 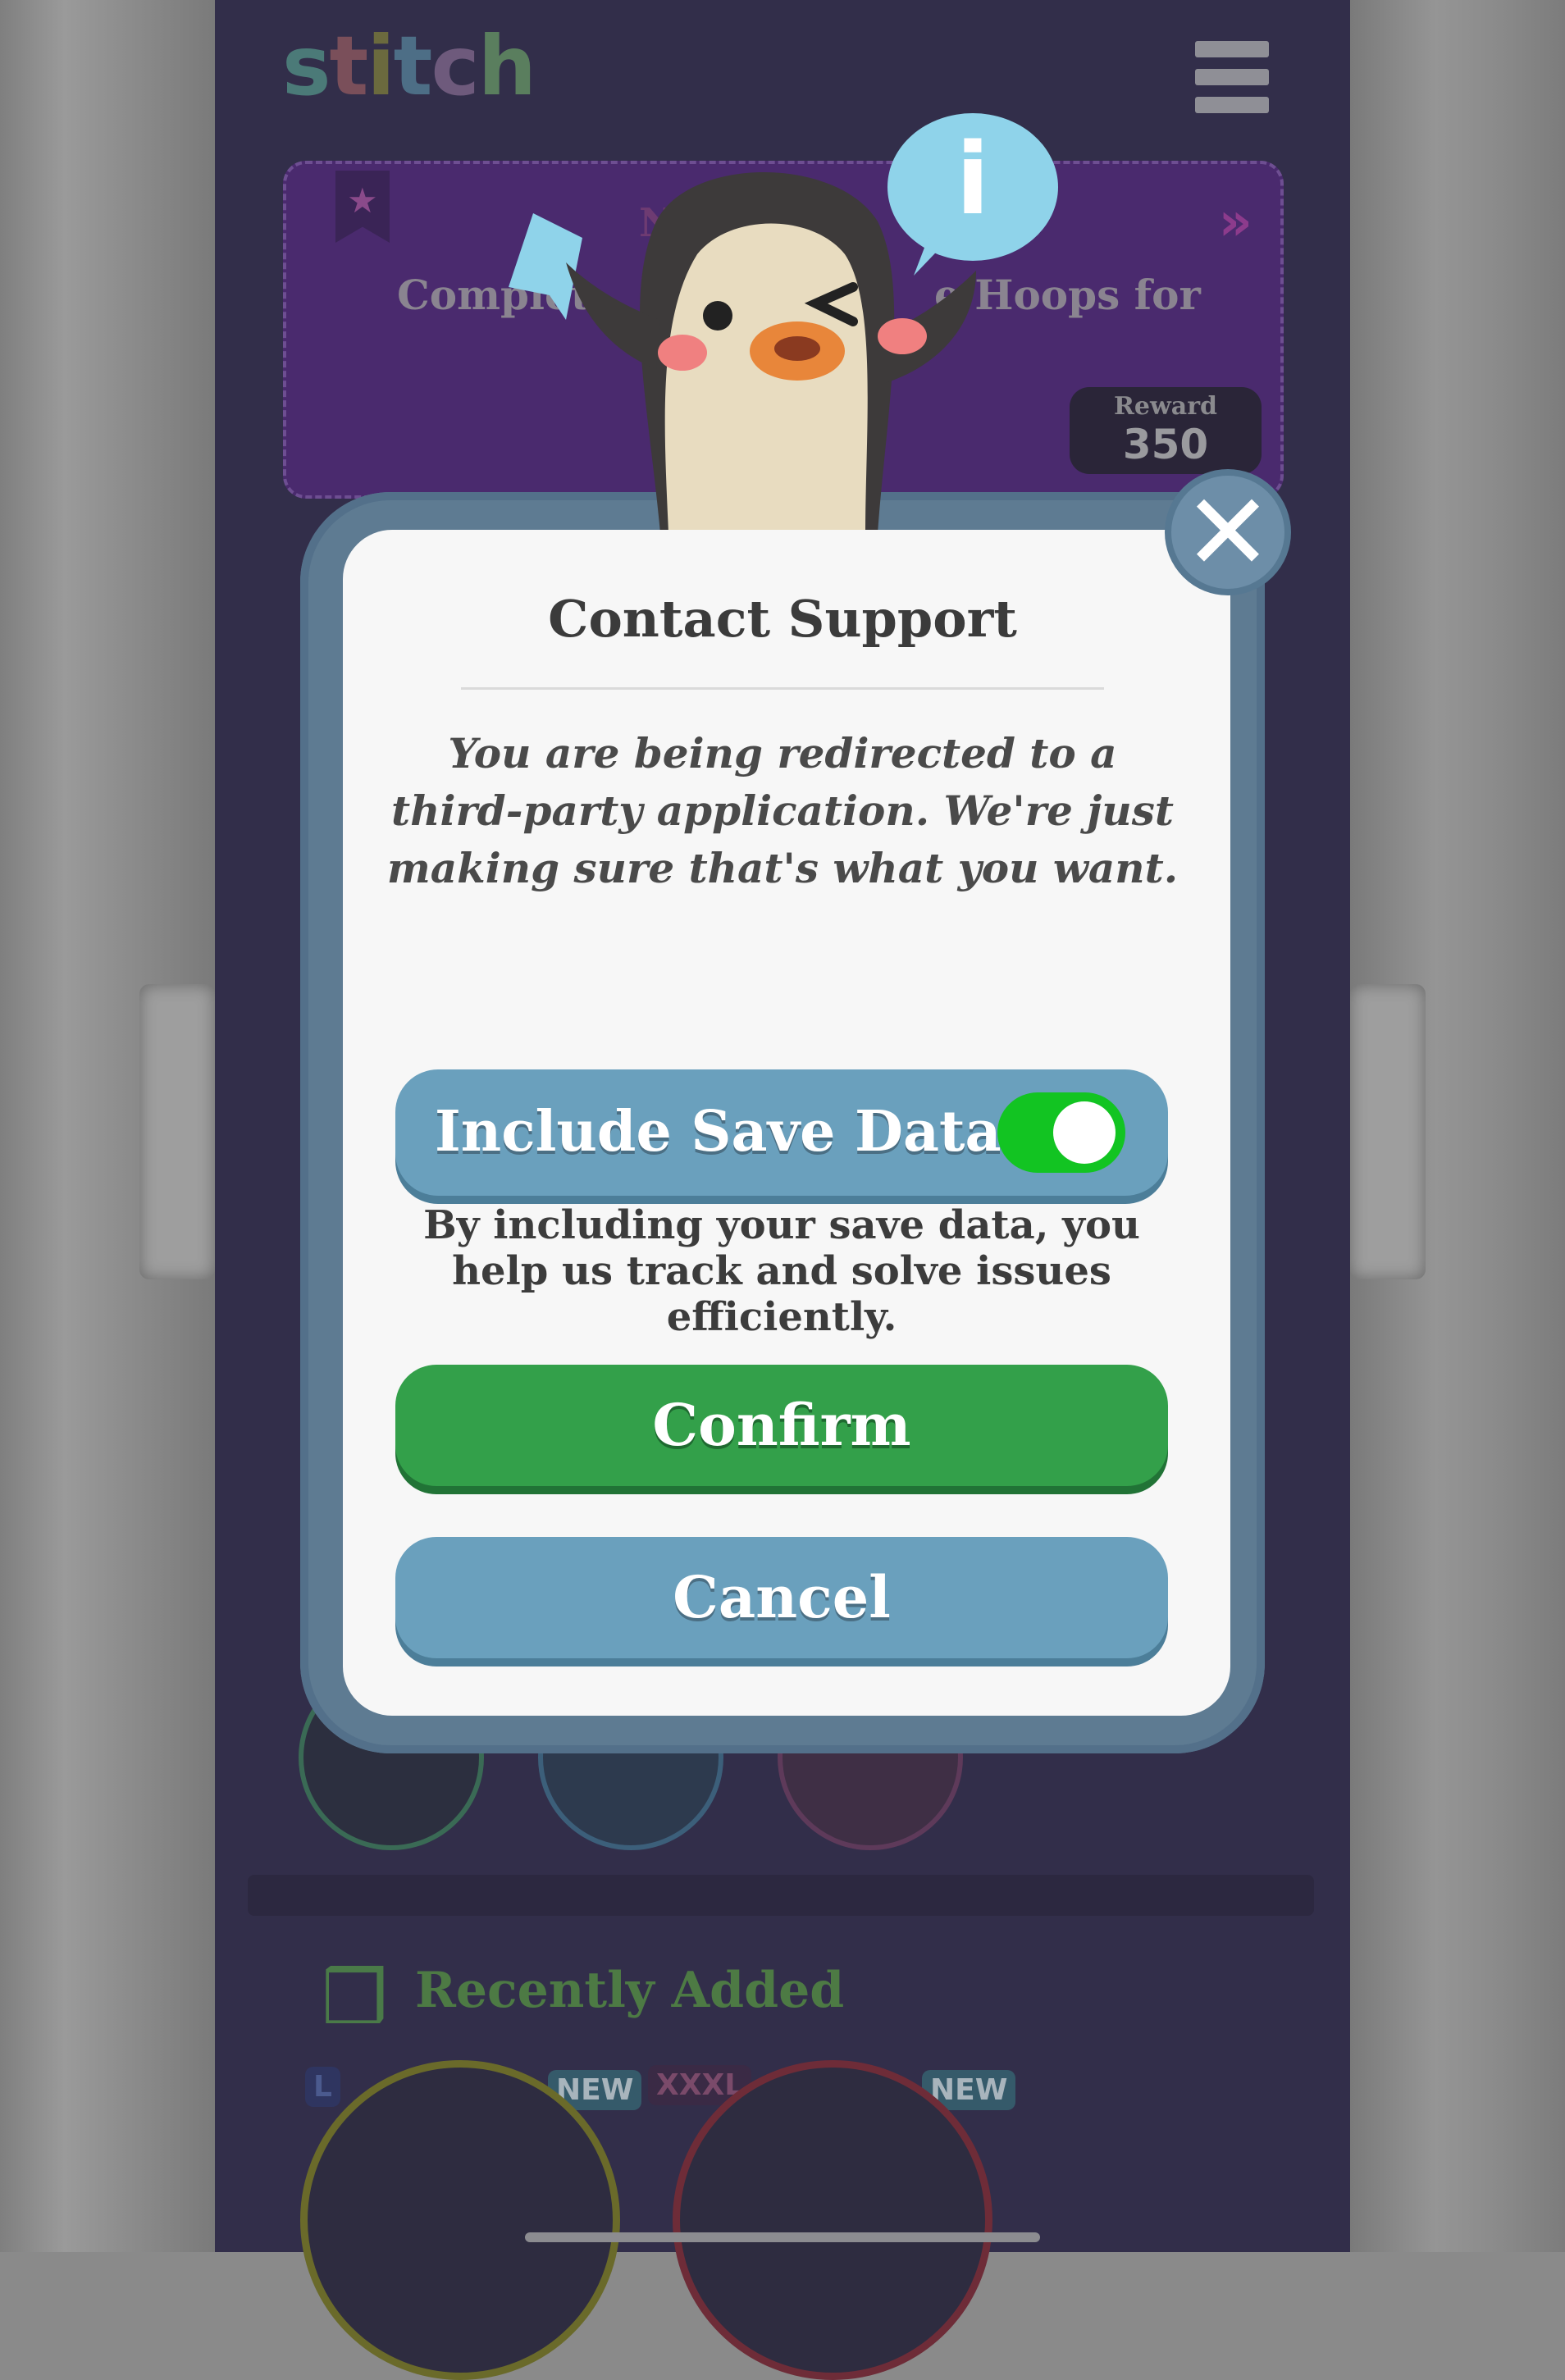 What do you see at coordinates (1165, 444) in the screenshot?
I see `reward-value: 350` at bounding box center [1165, 444].